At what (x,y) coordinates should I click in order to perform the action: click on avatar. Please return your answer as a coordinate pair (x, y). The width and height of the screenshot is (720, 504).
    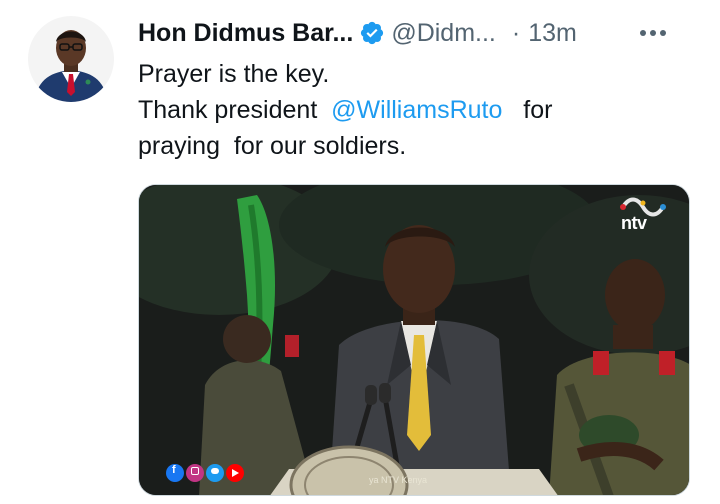
    Looking at the image, I should click on (71, 59).